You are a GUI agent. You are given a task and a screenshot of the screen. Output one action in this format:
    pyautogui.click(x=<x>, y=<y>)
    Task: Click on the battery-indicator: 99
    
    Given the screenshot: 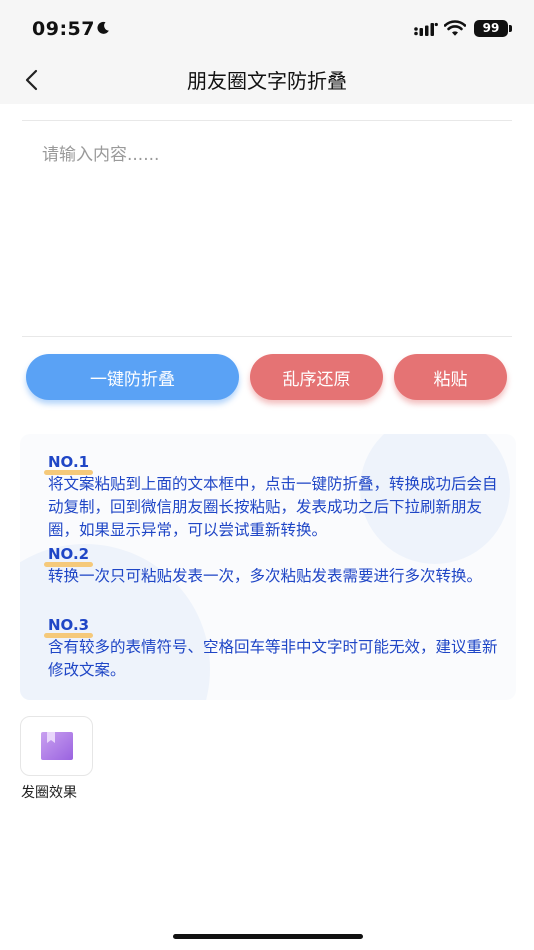 What is the action you would take?
    pyautogui.click(x=491, y=28)
    